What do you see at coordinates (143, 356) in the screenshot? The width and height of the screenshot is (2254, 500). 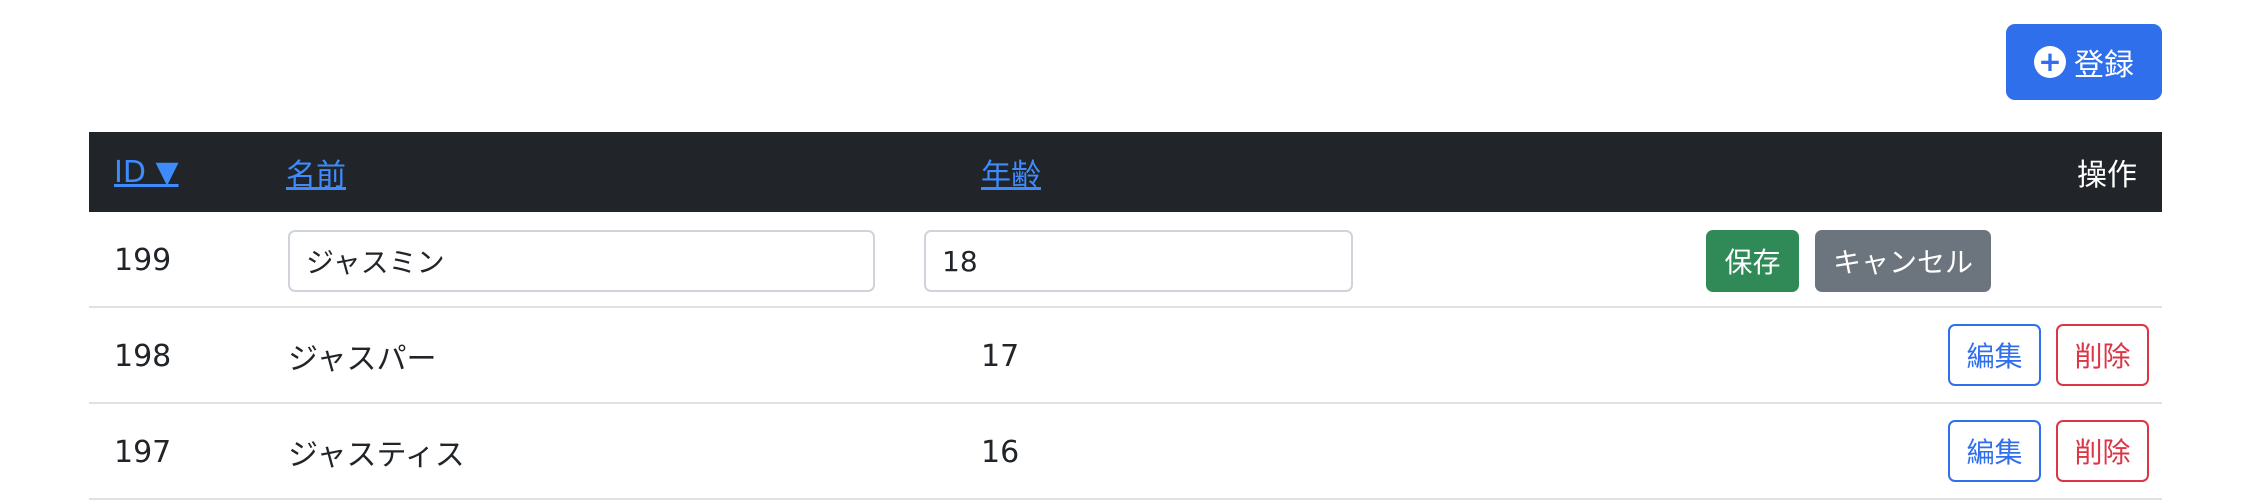 I see `row-id: 198` at bounding box center [143, 356].